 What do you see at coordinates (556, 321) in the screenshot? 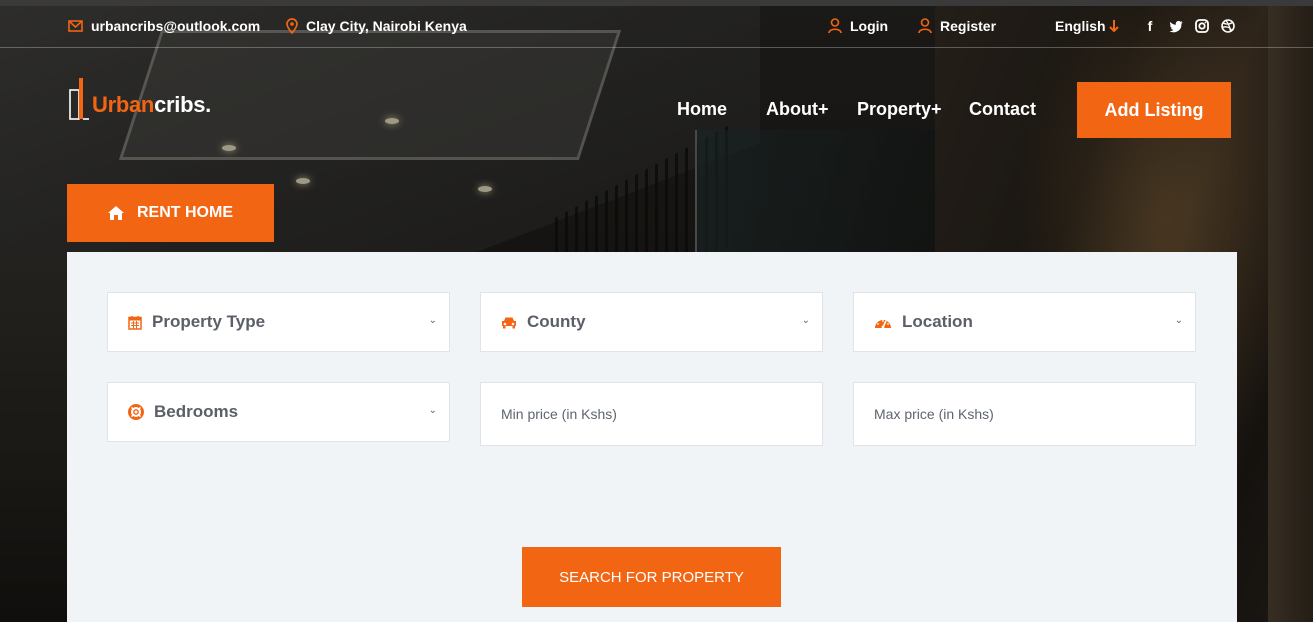
I see `county-label: County` at bounding box center [556, 321].